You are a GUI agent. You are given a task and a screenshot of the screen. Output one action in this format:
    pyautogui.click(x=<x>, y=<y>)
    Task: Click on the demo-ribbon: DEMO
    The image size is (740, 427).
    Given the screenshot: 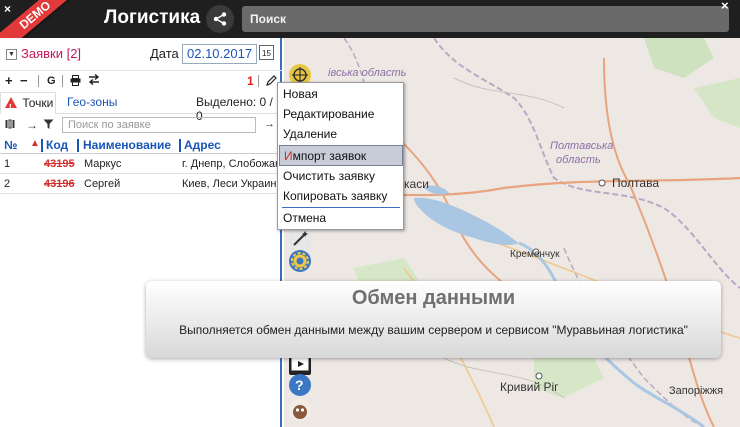 What is the action you would take?
    pyautogui.click(x=46, y=19)
    